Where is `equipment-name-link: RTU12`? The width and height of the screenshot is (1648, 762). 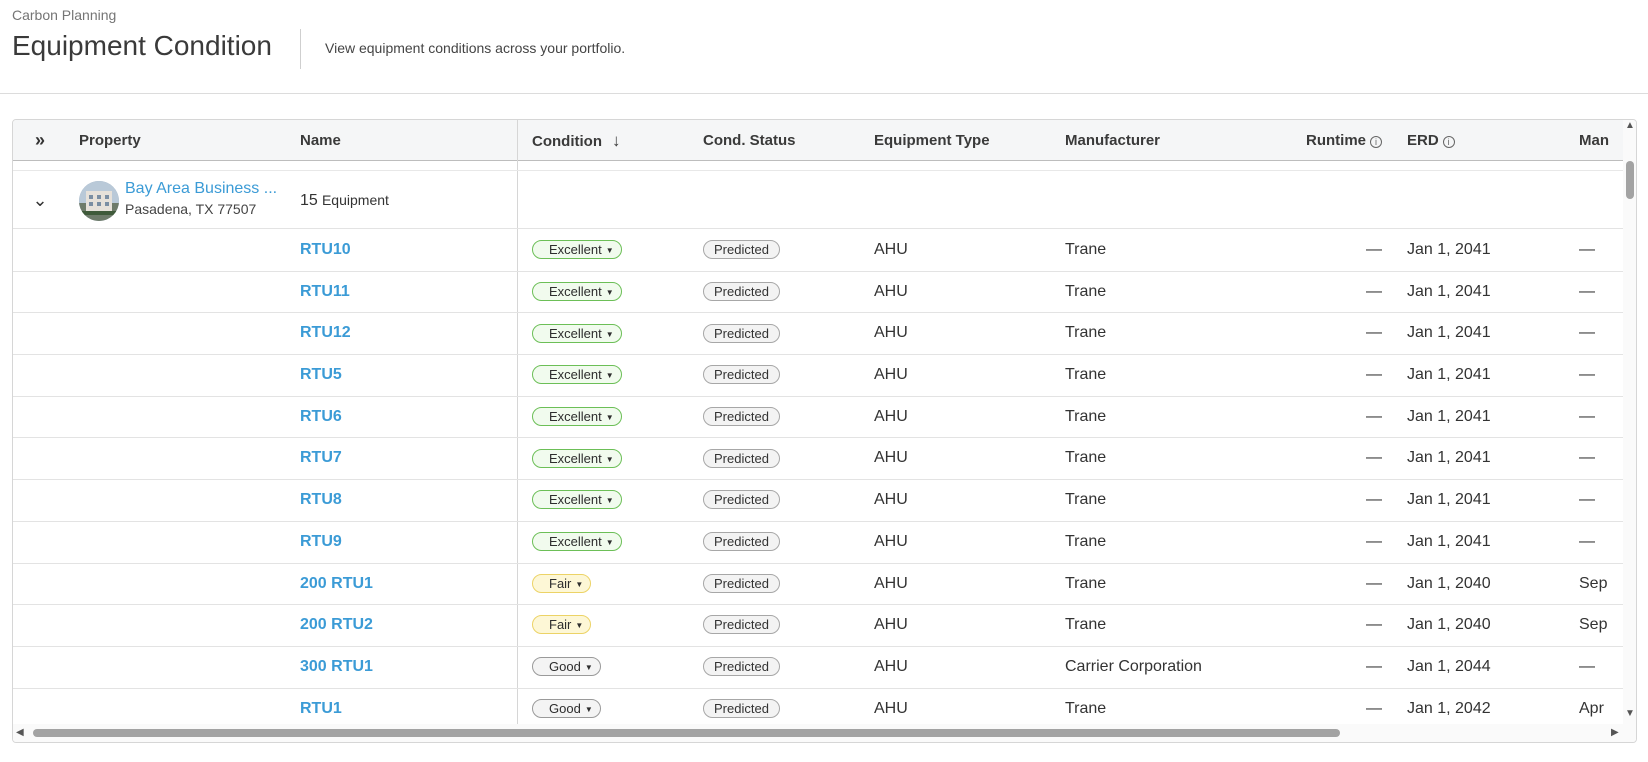
equipment-name-link: RTU12 is located at coordinates (401, 333).